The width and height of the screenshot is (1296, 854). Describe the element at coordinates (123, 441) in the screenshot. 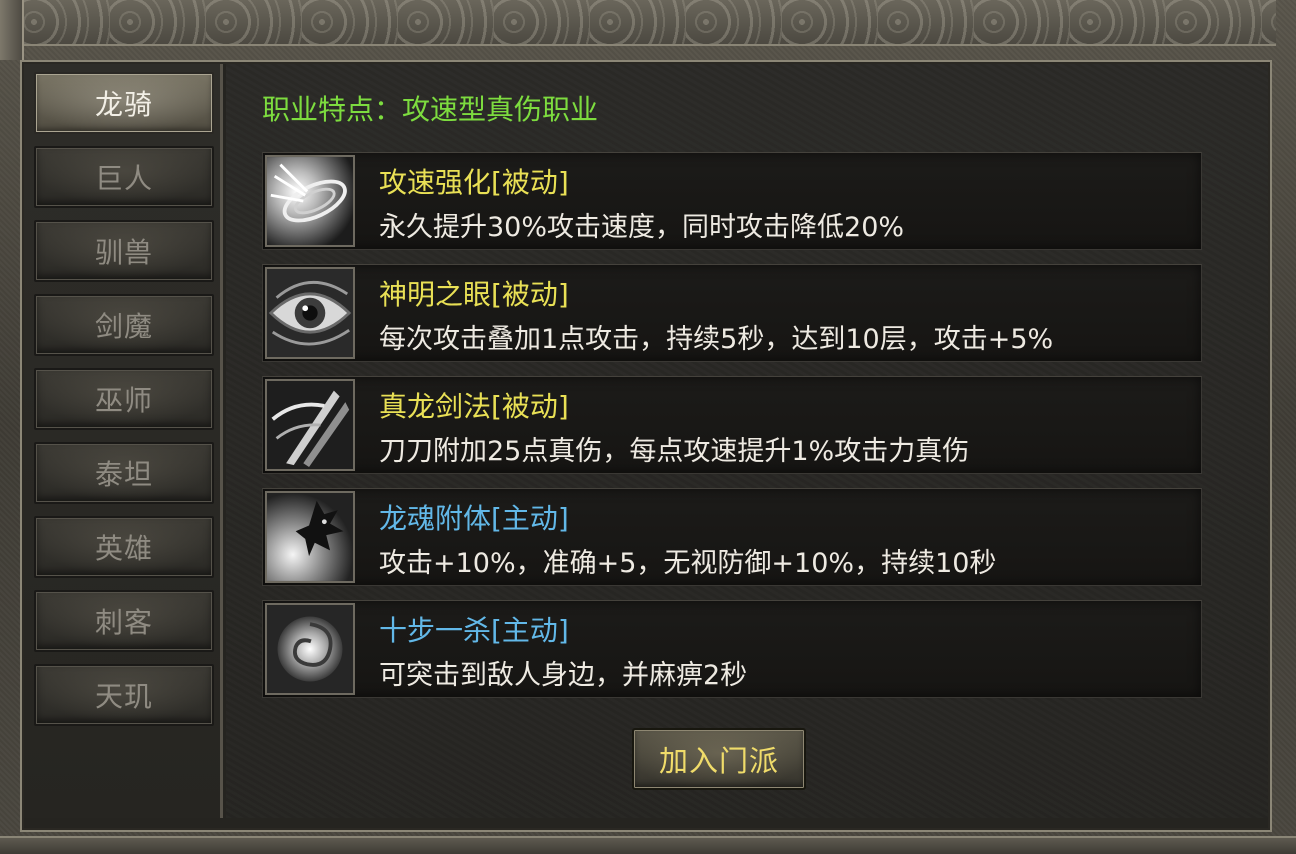

I see `class-sidebar: 龙骑 巨人 驯兽 剑魔 巫师 泰坦 英雄 刺客 天玑` at that location.